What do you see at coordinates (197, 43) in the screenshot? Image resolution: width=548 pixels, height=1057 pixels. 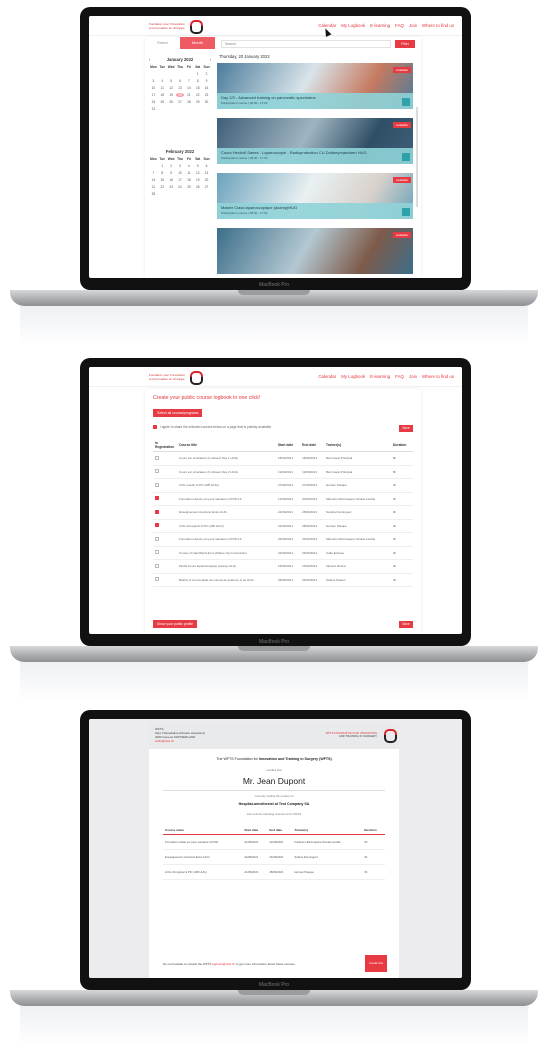 I see `tab-month: Month` at bounding box center [197, 43].